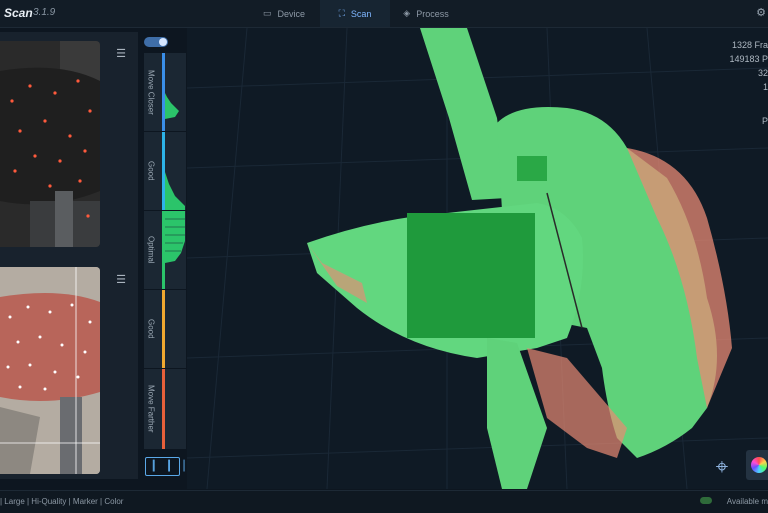 The width and height of the screenshot is (768, 513). Describe the element at coordinates (267, 13) in the screenshot. I see `device-icon: ▭` at that location.